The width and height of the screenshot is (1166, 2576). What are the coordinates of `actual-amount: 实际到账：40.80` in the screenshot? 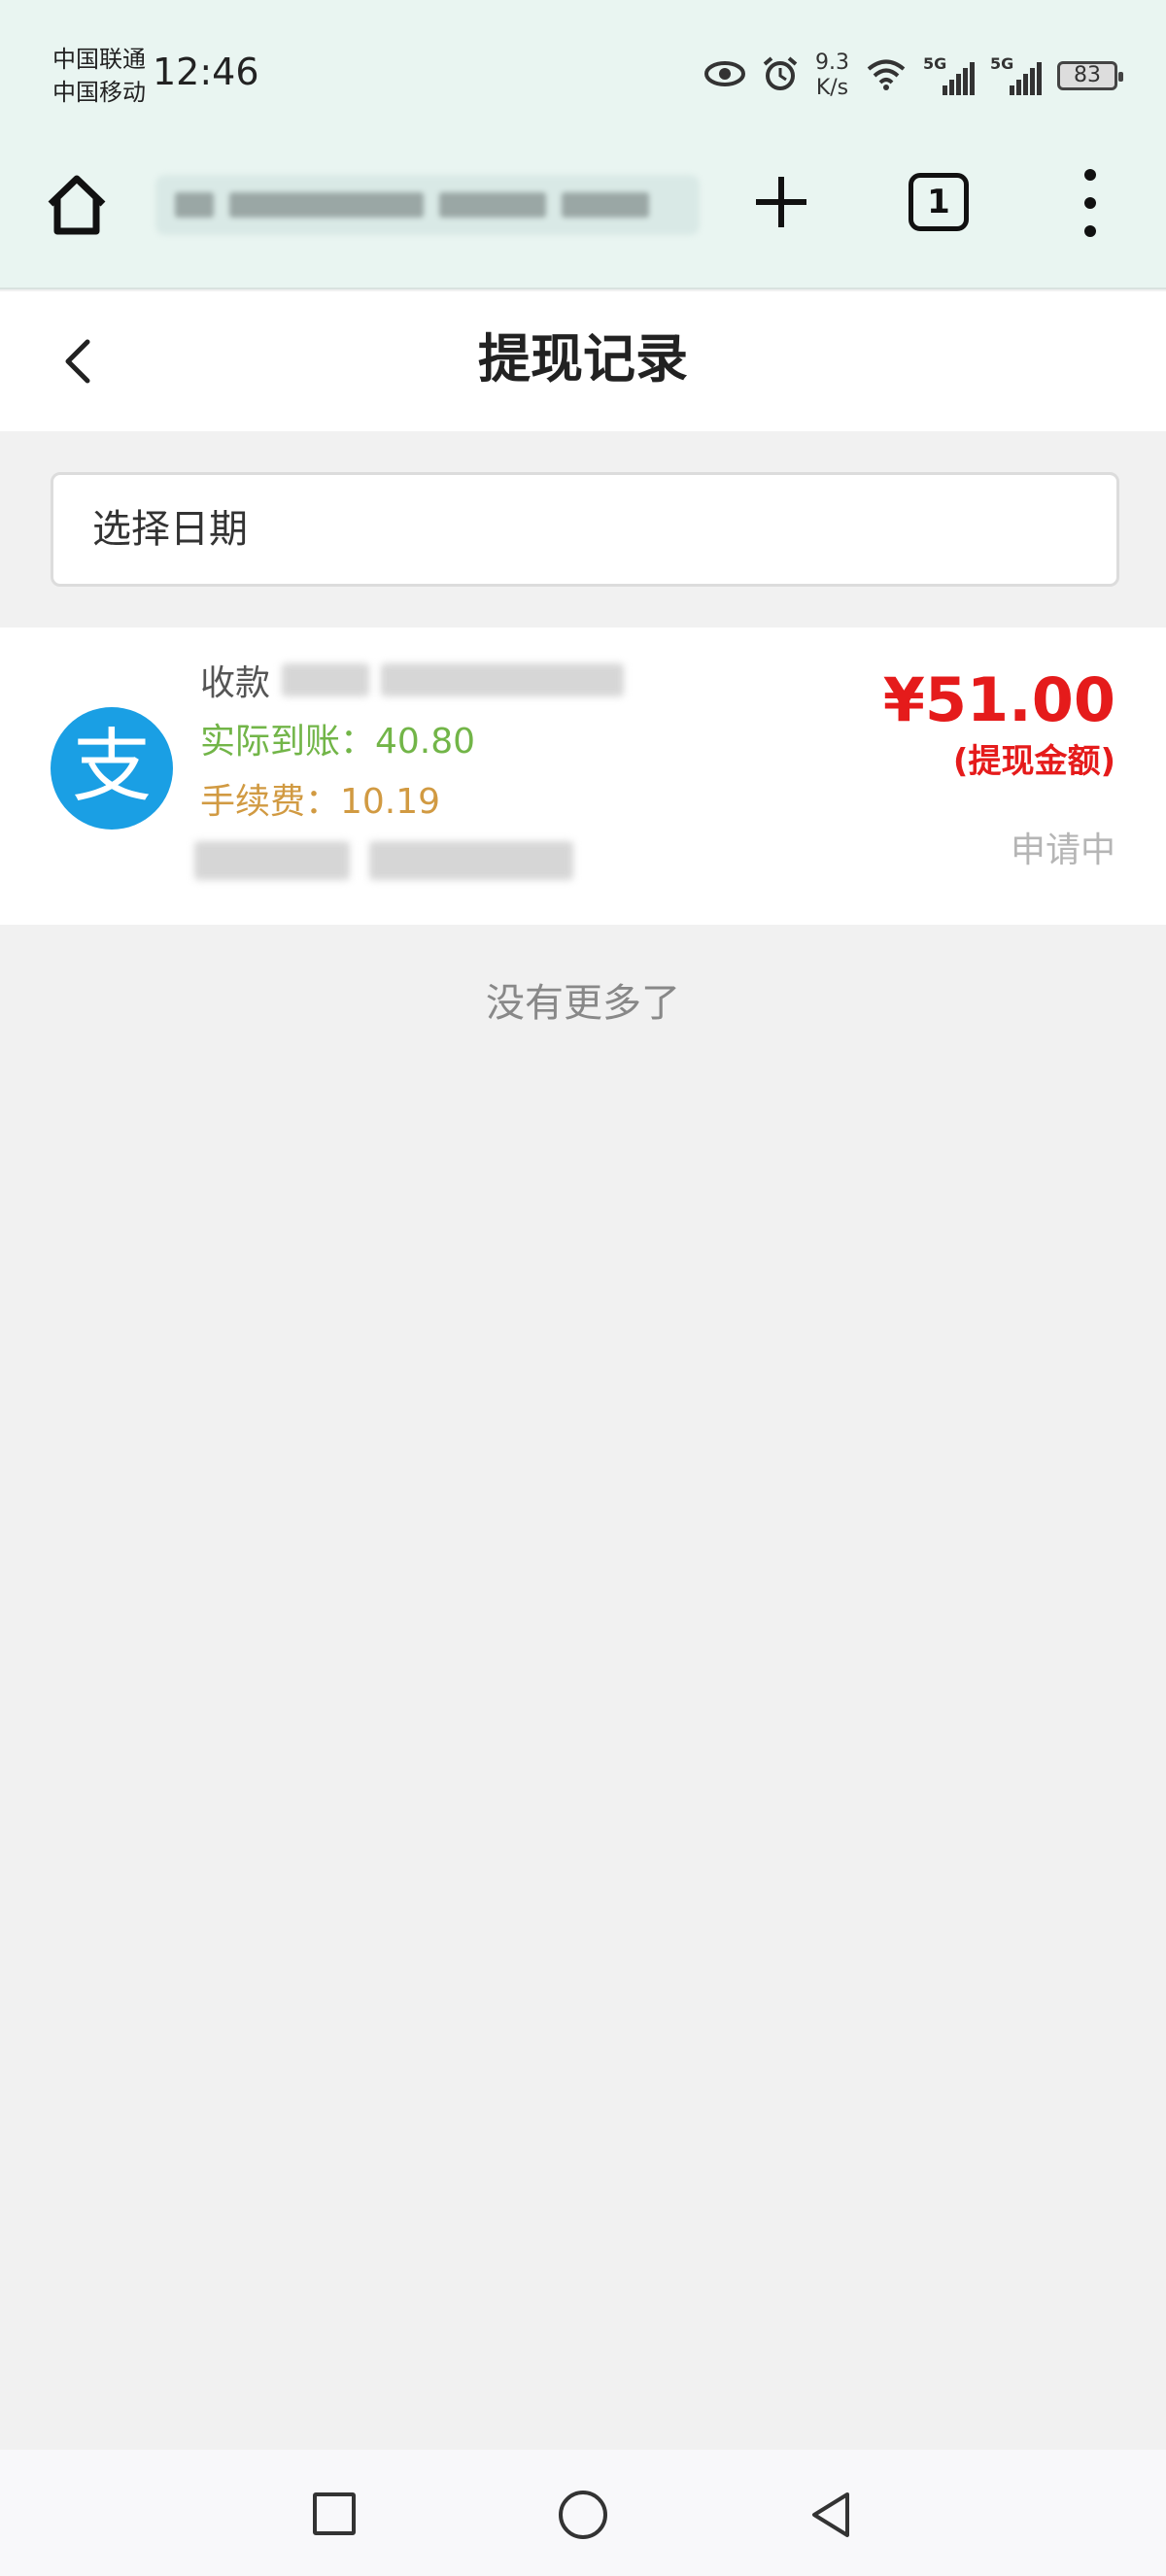 It's located at (338, 742).